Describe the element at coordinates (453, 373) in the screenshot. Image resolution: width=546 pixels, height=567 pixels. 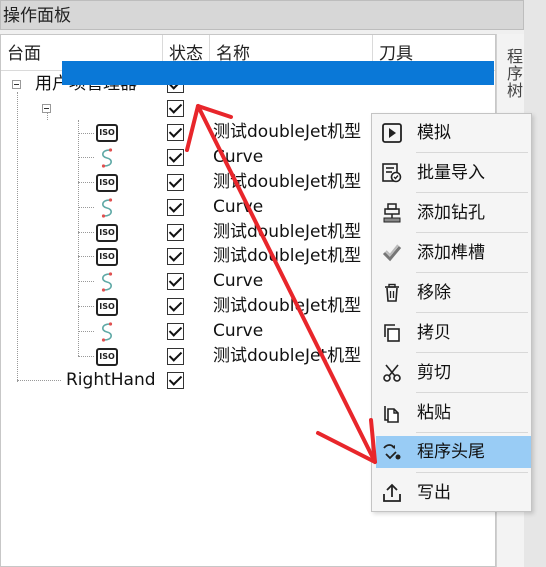
I see `menu-item-cut: 剪切` at that location.